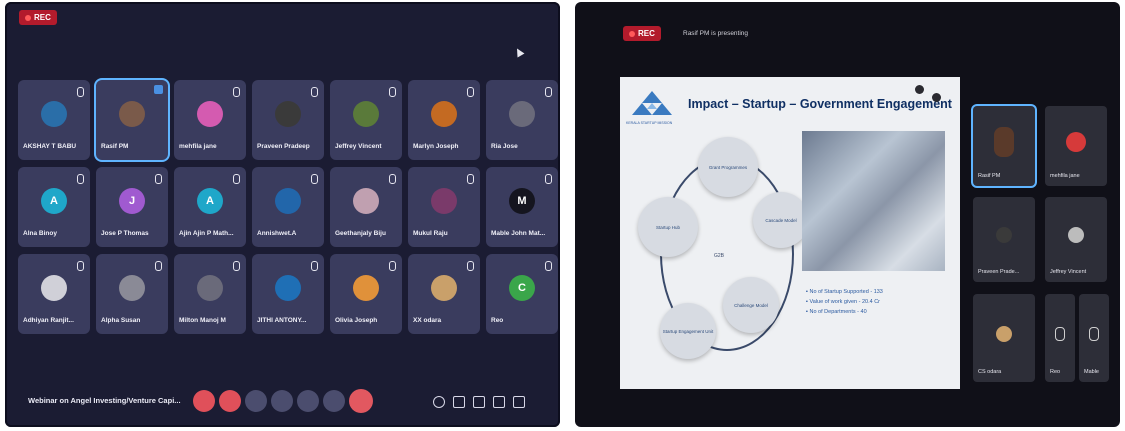 This screenshot has width=1125, height=431. What do you see at coordinates (751, 305) in the screenshot?
I see `cycle-circle: Challenge Model` at bounding box center [751, 305].